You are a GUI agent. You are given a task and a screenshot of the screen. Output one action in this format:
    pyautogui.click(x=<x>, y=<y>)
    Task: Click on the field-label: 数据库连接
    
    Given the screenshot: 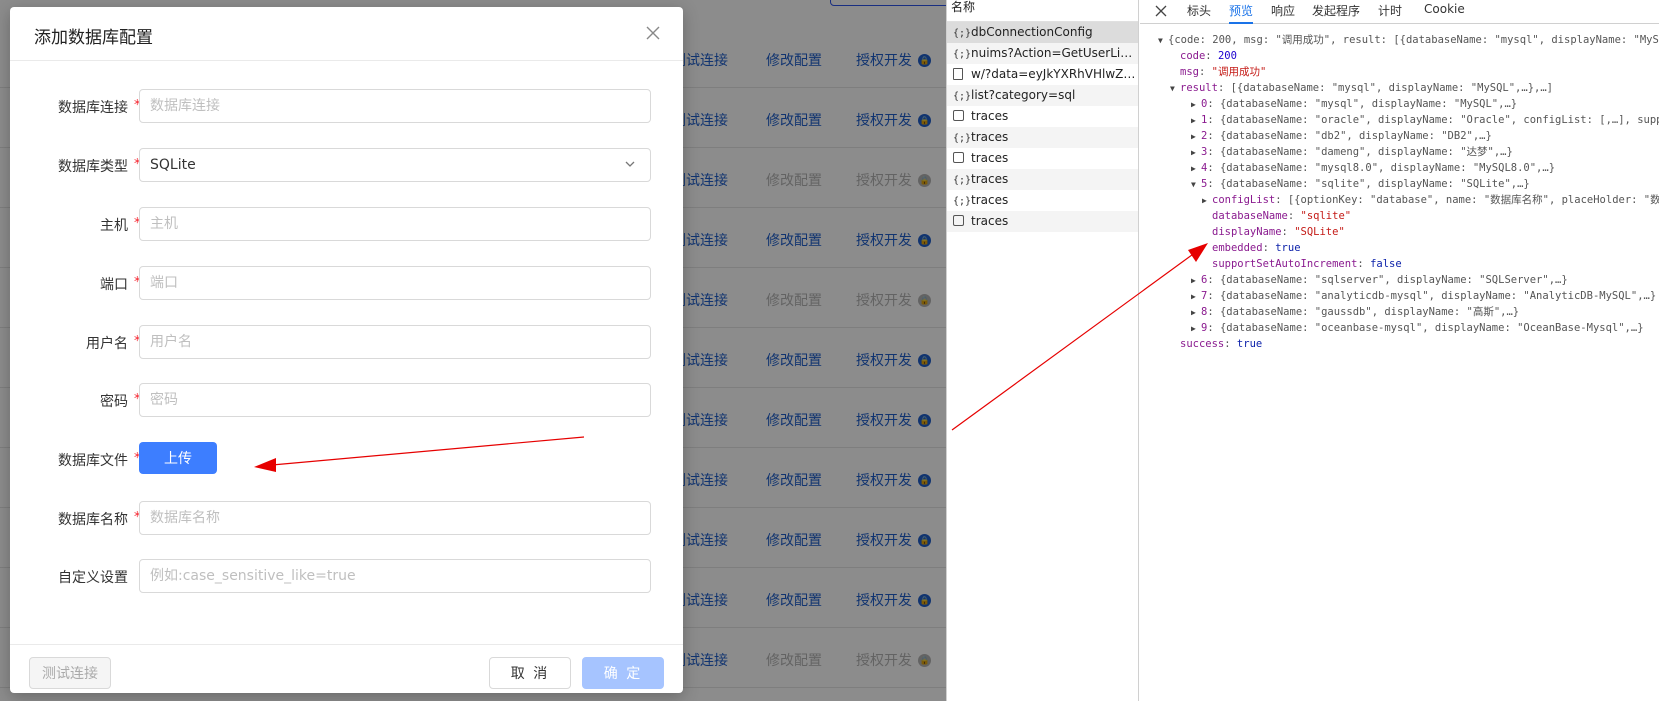 What is the action you would take?
    pyautogui.click(x=93, y=108)
    